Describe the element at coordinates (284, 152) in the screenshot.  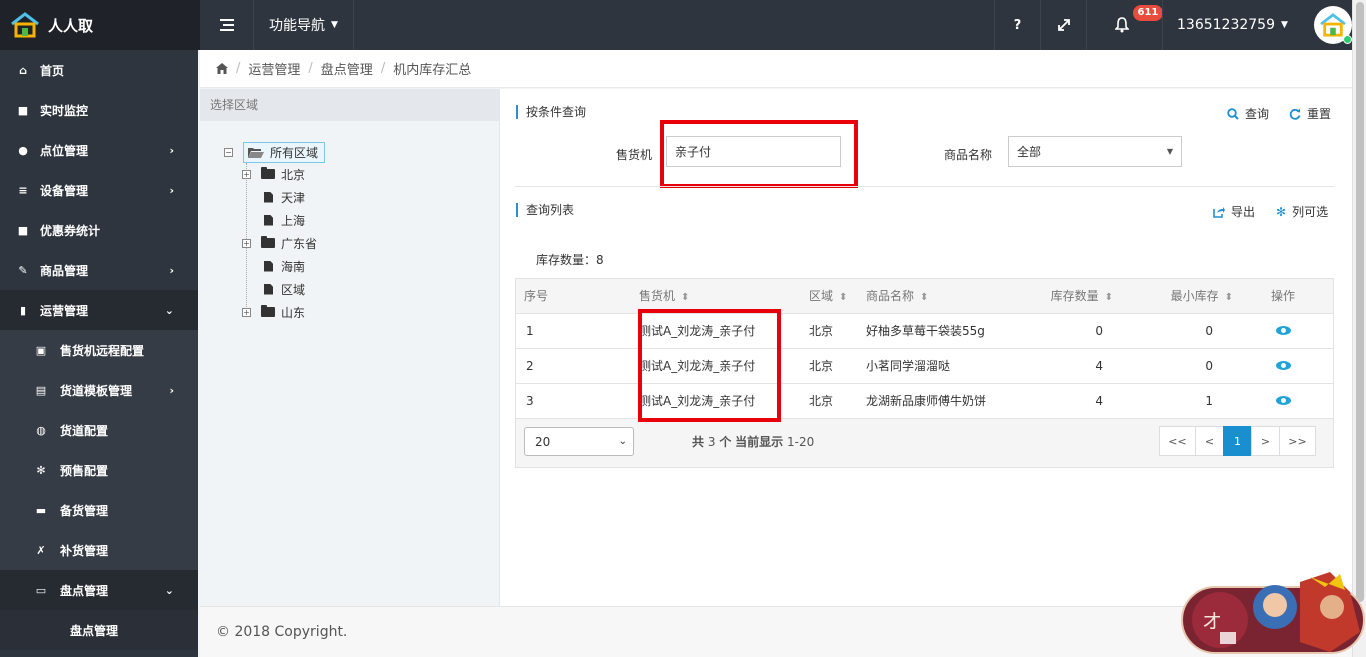
I see `tree-node-selected: 所有区域` at that location.